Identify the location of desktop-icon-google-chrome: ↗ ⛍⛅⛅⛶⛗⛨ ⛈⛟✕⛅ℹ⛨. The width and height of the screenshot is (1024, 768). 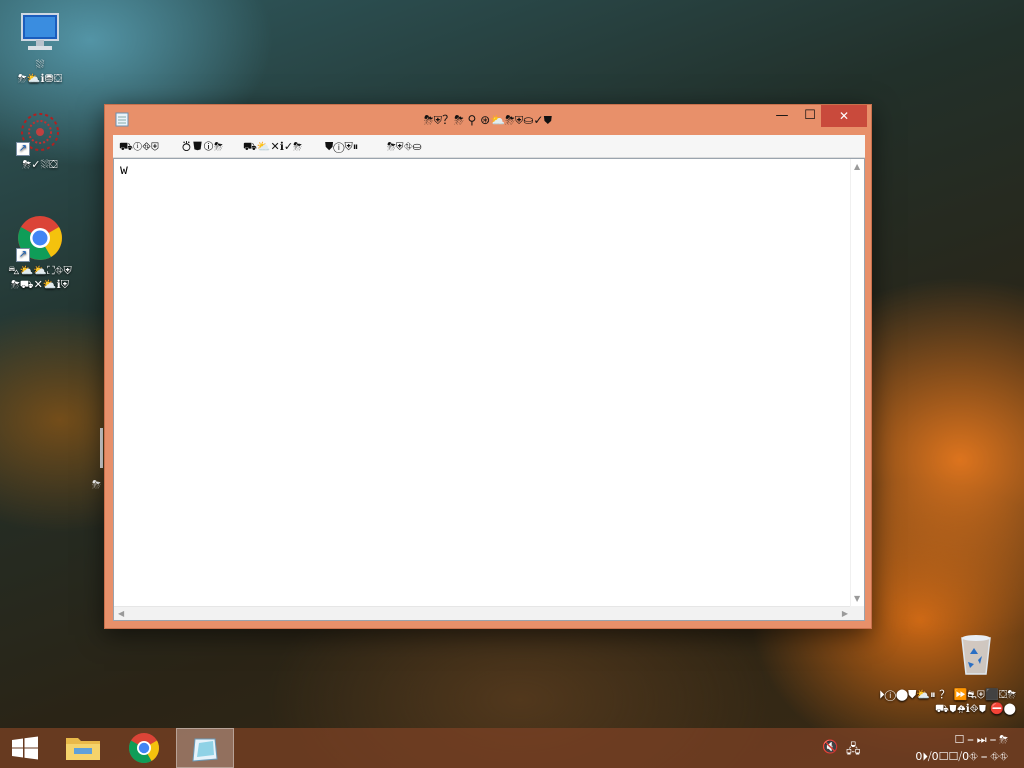
(40, 253).